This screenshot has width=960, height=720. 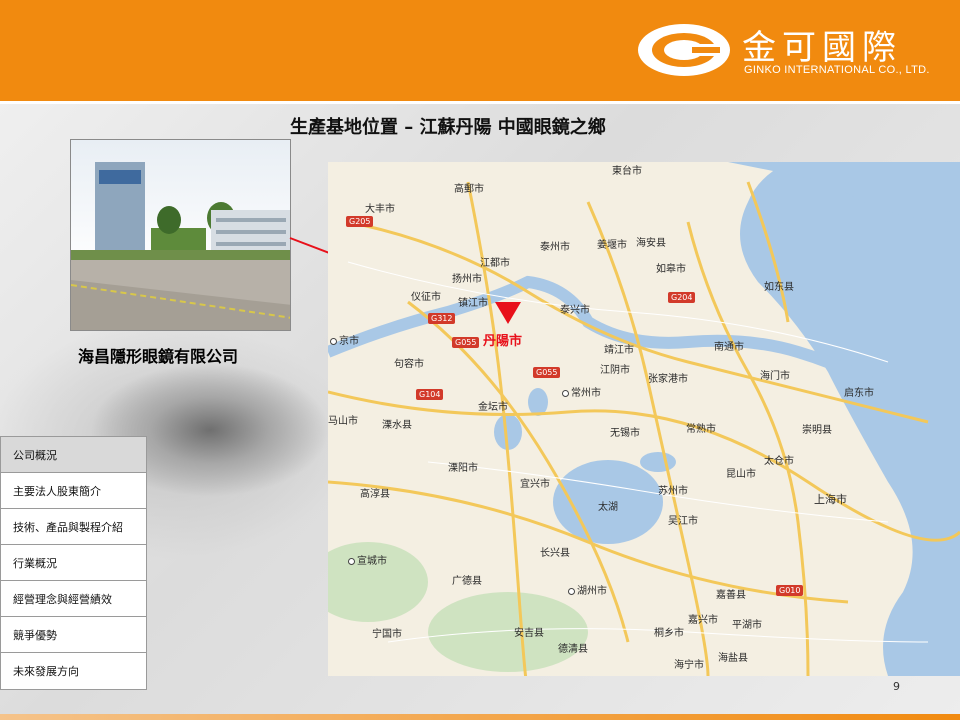 I want to click on nav-item-company-overview: 公司概況, so click(x=73, y=455).